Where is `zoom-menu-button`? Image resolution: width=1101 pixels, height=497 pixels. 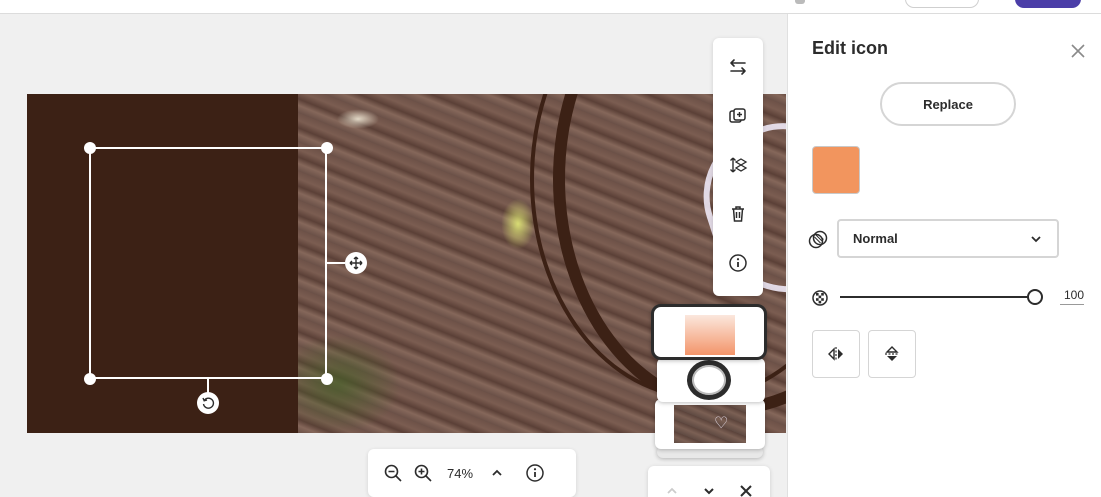 zoom-menu-button is located at coordinates (497, 473).